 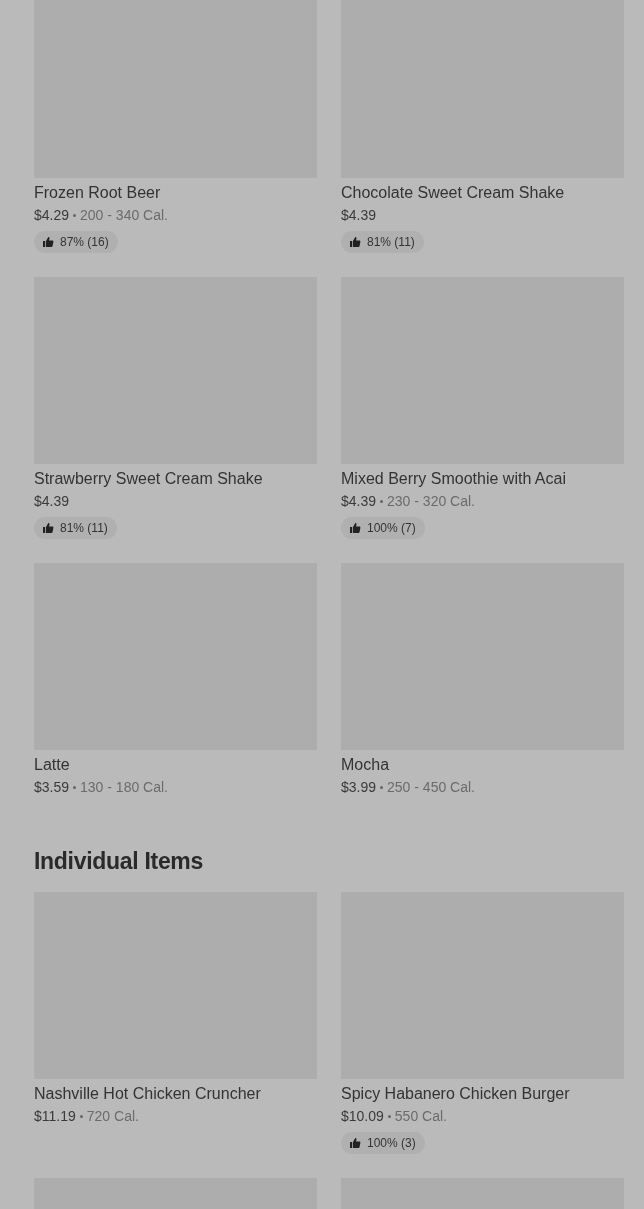 I want to click on item-calories: 130 - 180 Cal., so click(x=124, y=787).